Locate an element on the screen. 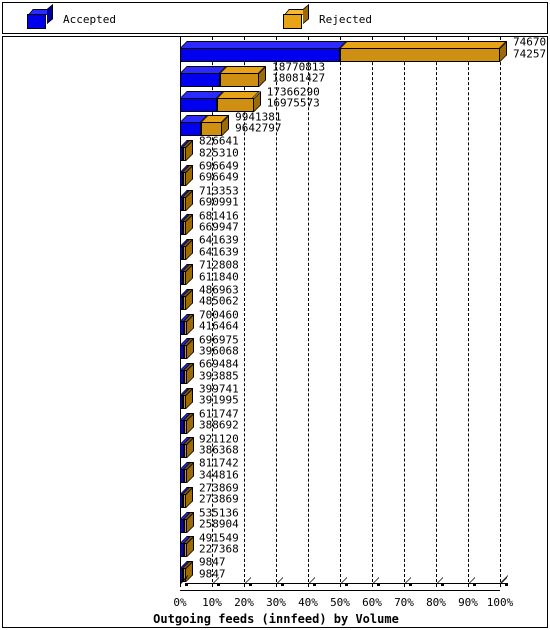 This screenshot has height=630, width=550. bar-value-rejected: 18081427 is located at coordinates (299, 79).